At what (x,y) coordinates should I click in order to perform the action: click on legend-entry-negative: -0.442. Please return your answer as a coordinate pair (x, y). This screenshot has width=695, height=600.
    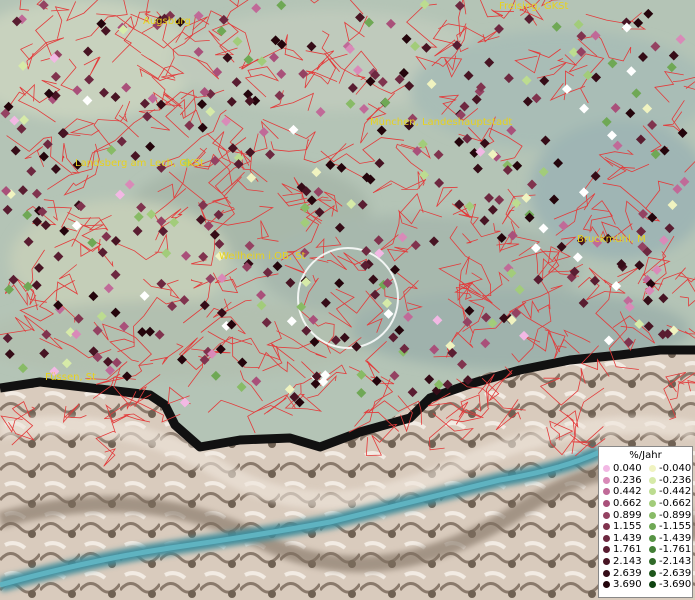
    Looking at the image, I should click on (668, 491).